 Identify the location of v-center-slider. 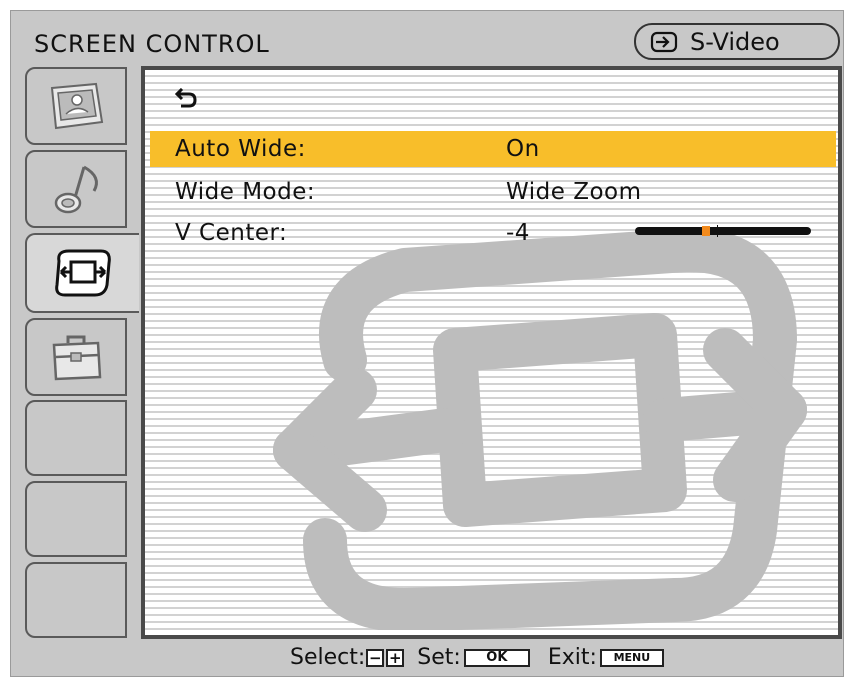
(723, 231).